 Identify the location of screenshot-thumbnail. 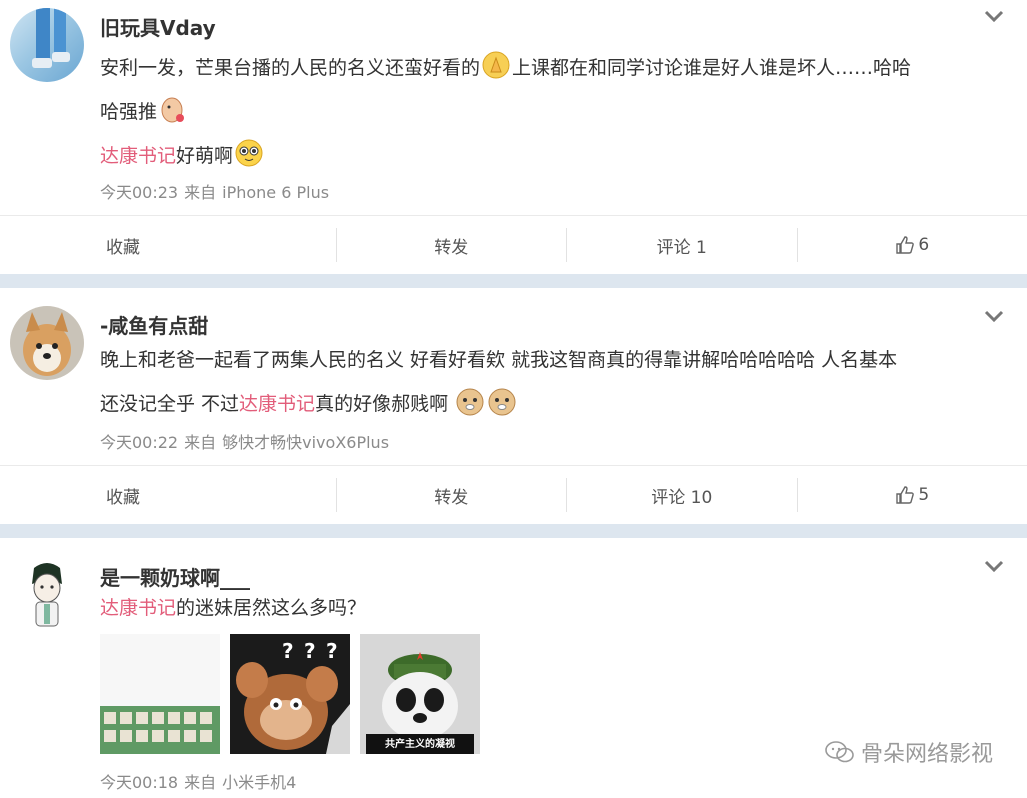
(160, 694).